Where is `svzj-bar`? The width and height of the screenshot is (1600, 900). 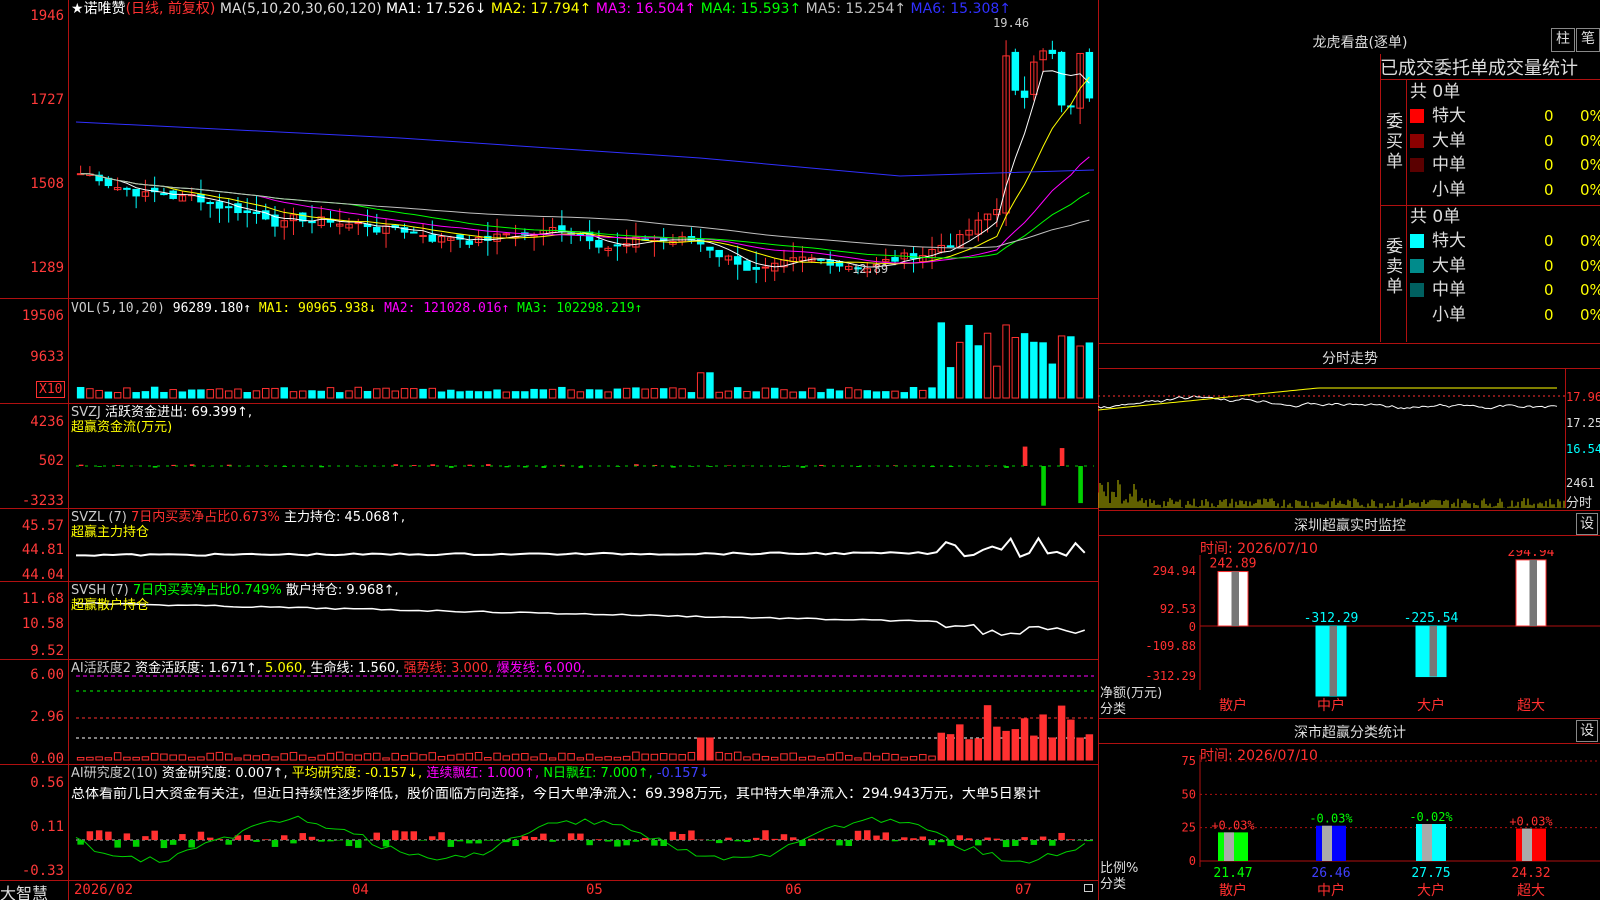 svzj-bar is located at coordinates (414, 465).